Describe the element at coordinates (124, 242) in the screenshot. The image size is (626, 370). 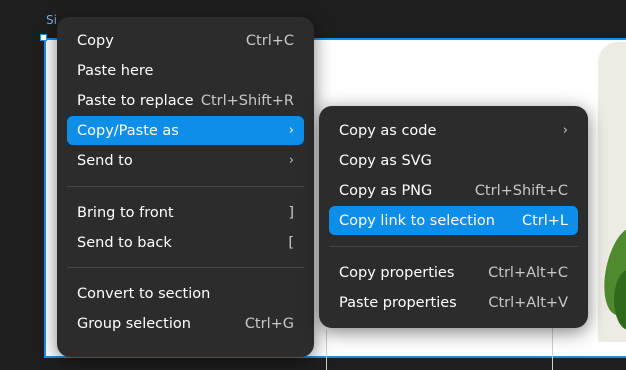
I see `menu-item-label: Send to back` at that location.